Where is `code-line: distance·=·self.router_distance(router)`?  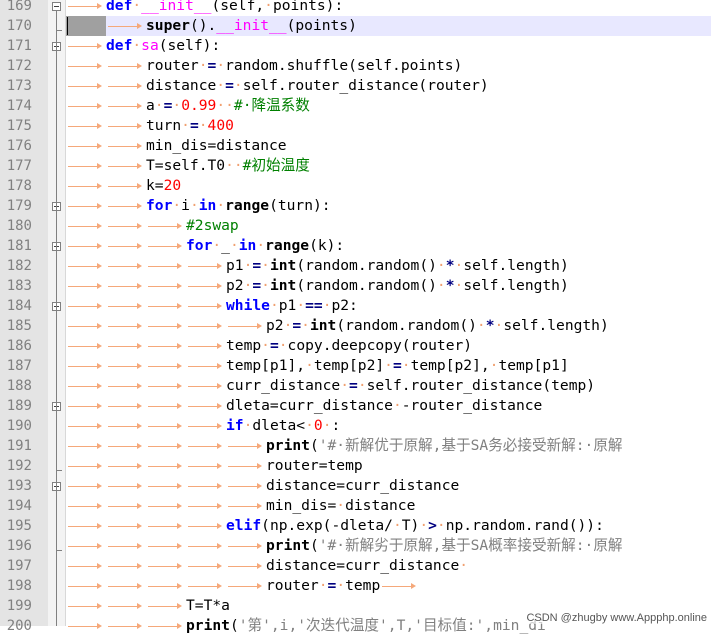
code-line: distance·=·self.router_distance(router) is located at coordinates (277, 86).